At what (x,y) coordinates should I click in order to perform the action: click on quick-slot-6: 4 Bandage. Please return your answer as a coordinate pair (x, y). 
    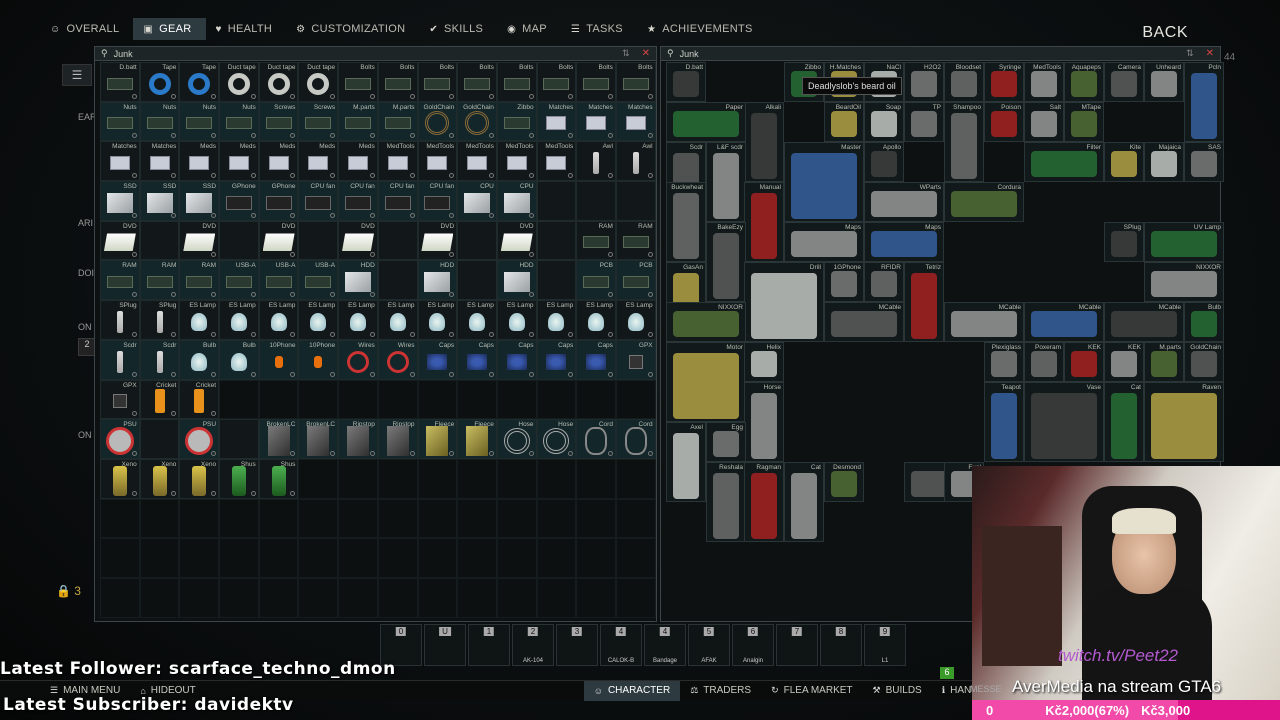
    Looking at the image, I should click on (665, 645).